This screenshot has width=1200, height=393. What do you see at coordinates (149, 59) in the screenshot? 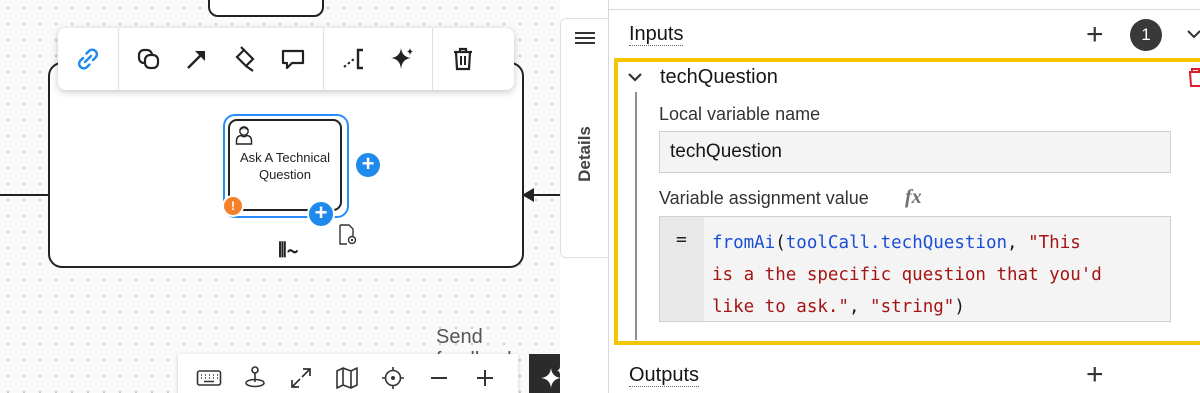
I see `change-type-icon` at bounding box center [149, 59].